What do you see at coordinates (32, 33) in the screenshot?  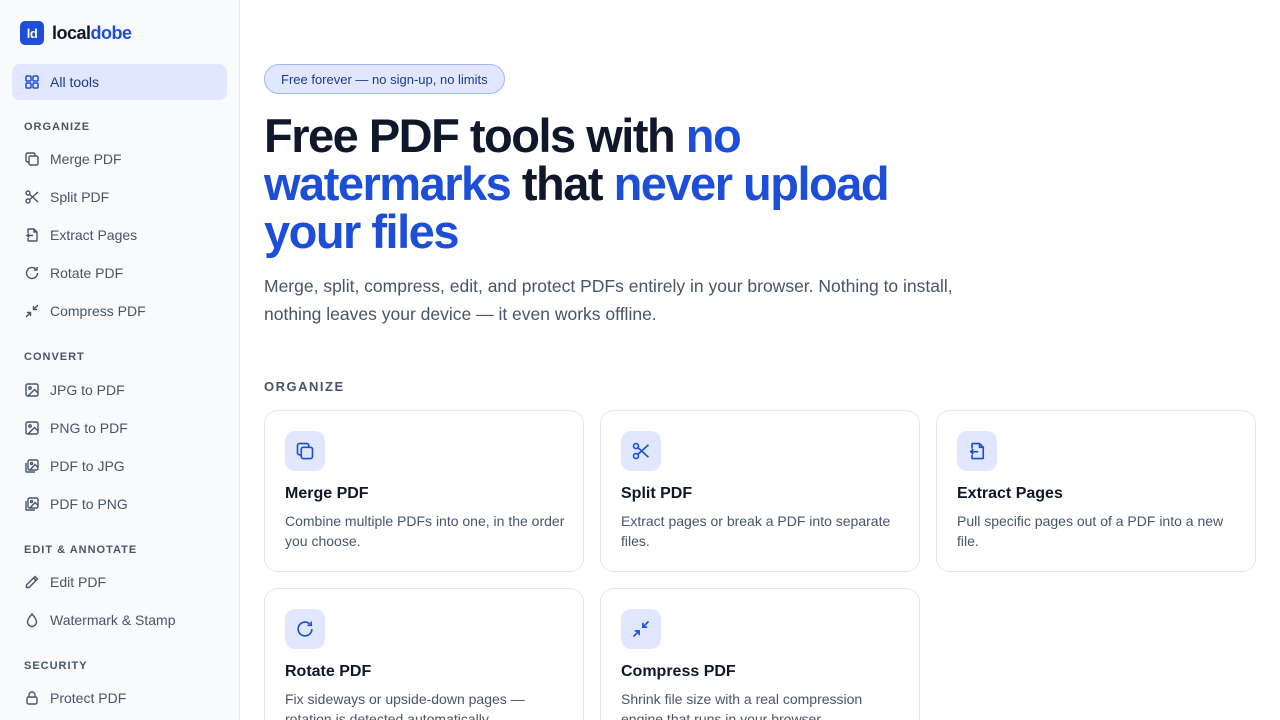 I see `brand-mark: ld` at bounding box center [32, 33].